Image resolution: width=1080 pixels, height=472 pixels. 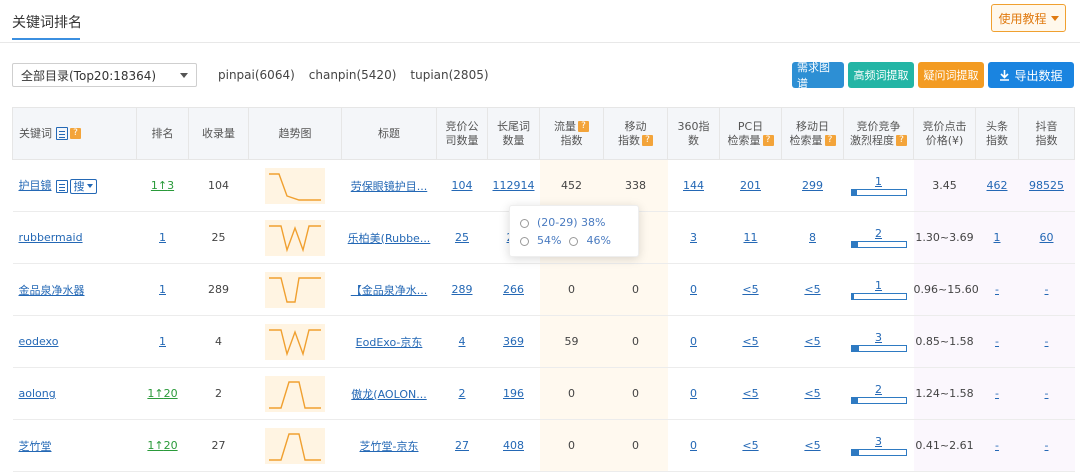 I want to click on filter-chanpin: chanpin(5420), so click(x=353, y=75).